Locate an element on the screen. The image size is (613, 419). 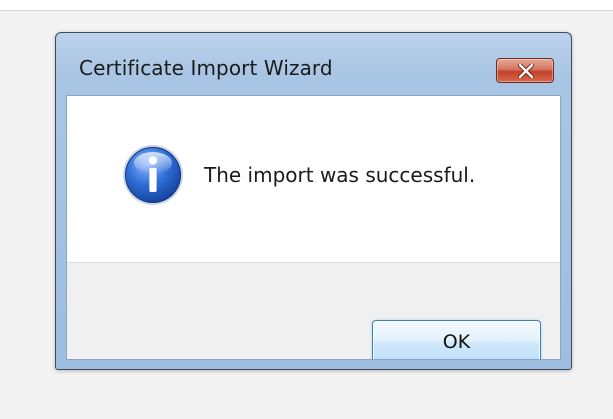
title-bar: Certificate Import Wizard is located at coordinates (313, 64).